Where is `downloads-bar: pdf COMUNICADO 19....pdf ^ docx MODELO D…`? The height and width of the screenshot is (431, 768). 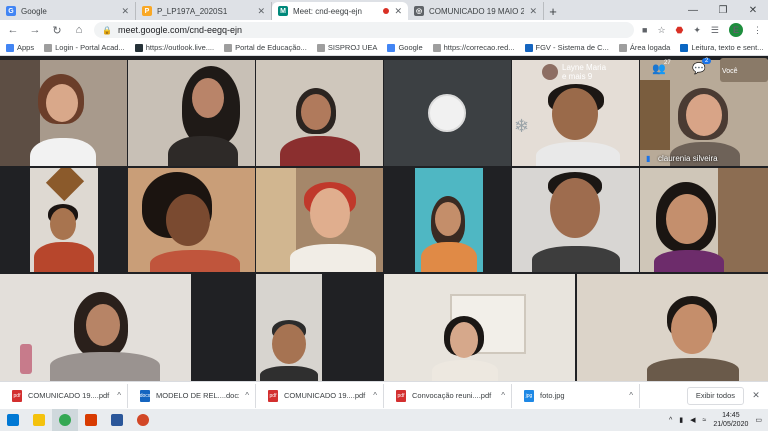 downloads-bar: pdf COMUNICADO 19....pdf ^ docx MODELO D… is located at coordinates (384, 395).